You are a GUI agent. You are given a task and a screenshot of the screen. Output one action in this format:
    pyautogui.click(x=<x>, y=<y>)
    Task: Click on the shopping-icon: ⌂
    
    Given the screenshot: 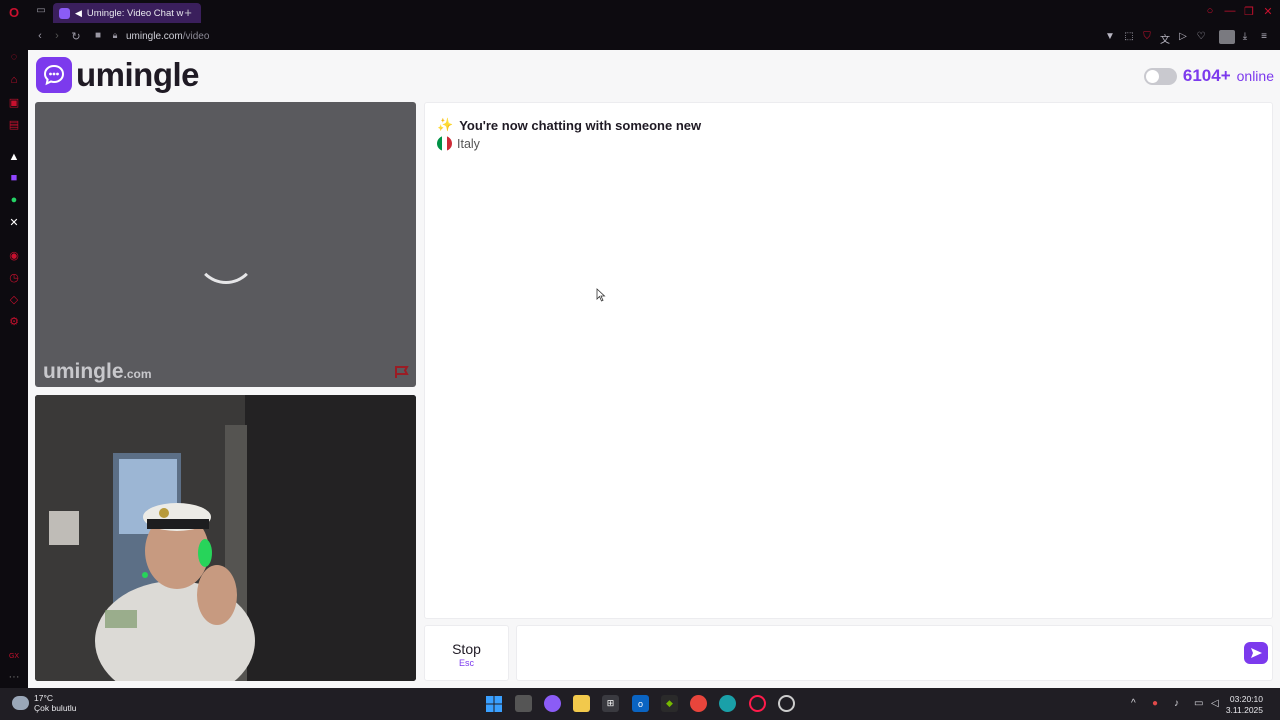 What is the action you would take?
    pyautogui.click(x=14, y=80)
    